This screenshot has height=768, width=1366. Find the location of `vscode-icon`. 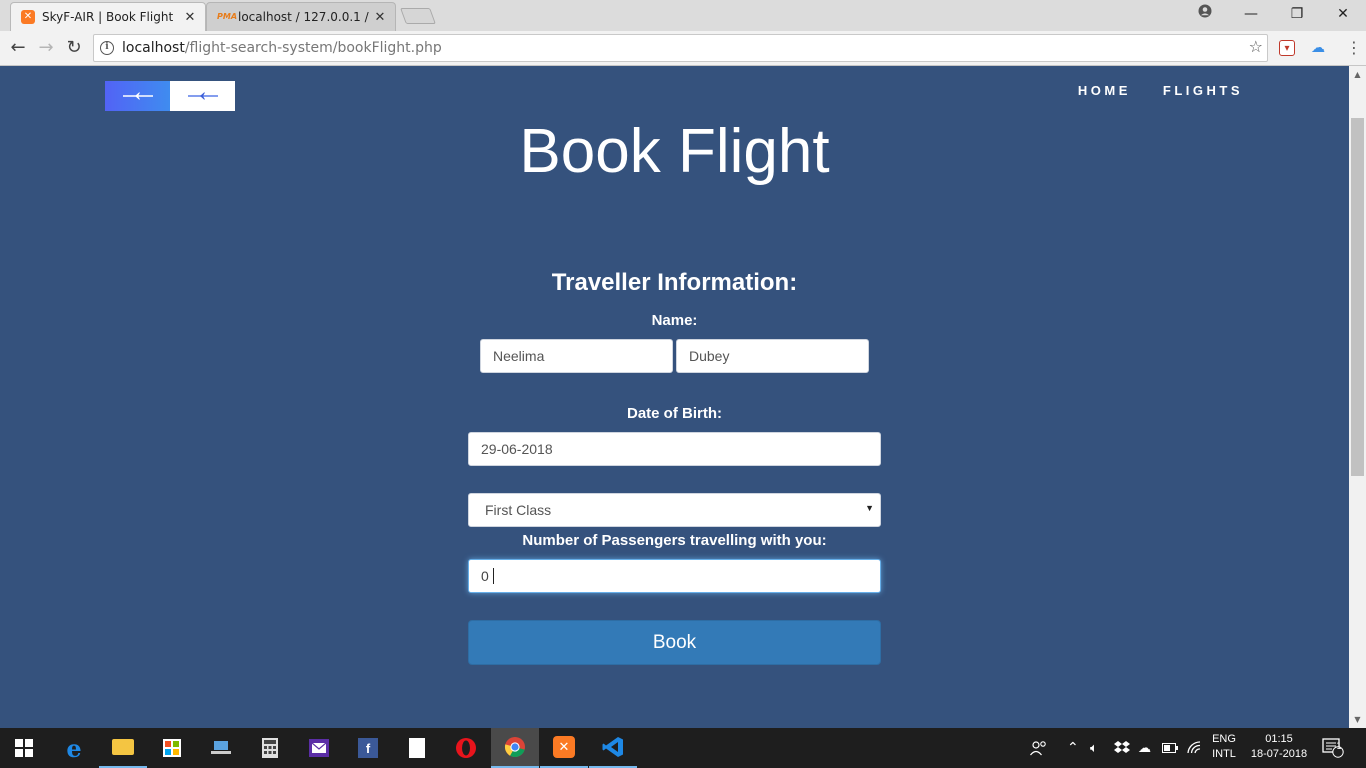

vscode-icon is located at coordinates (613, 747).